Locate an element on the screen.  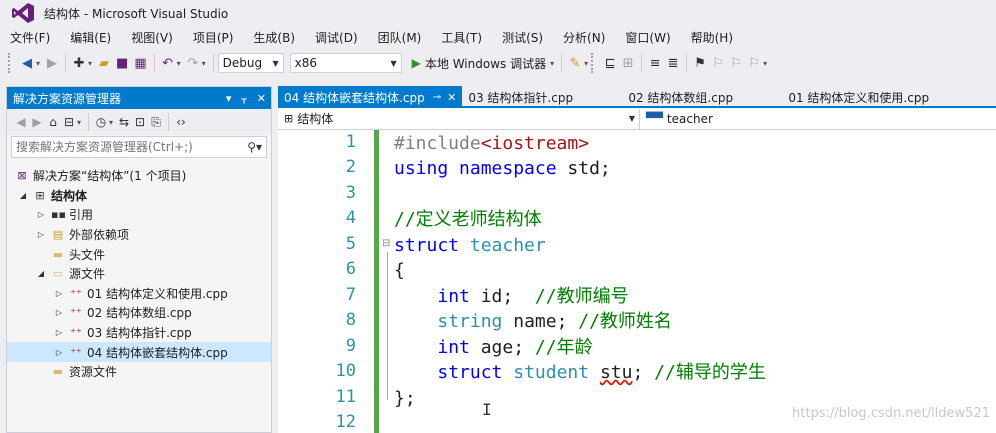
tab-label: 03 结构体指针.cpp is located at coordinates (521, 97).